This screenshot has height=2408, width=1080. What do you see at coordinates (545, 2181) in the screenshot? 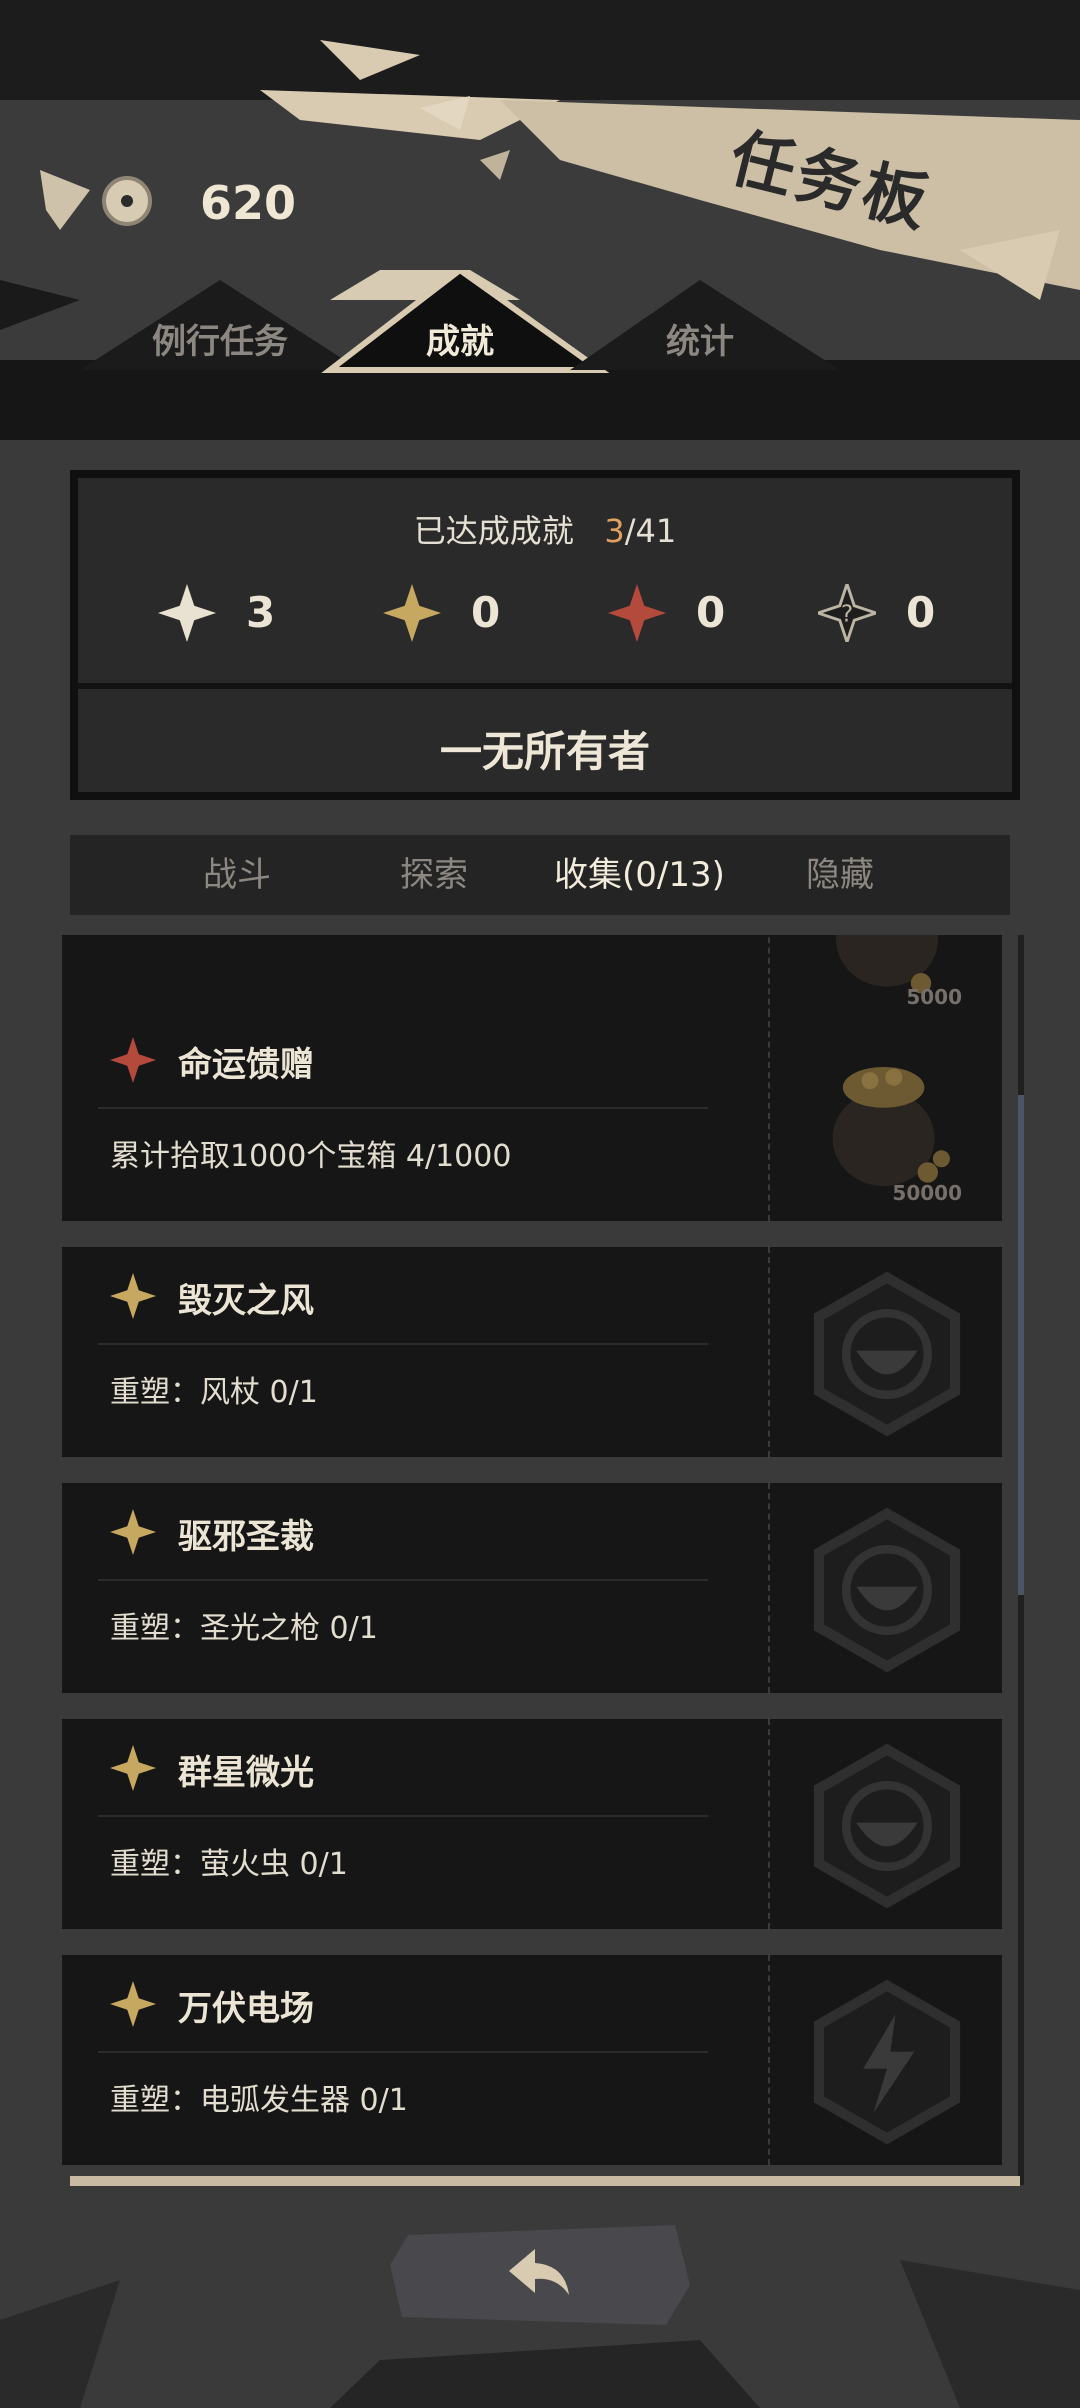
I see `list-bottom-strip` at bounding box center [545, 2181].